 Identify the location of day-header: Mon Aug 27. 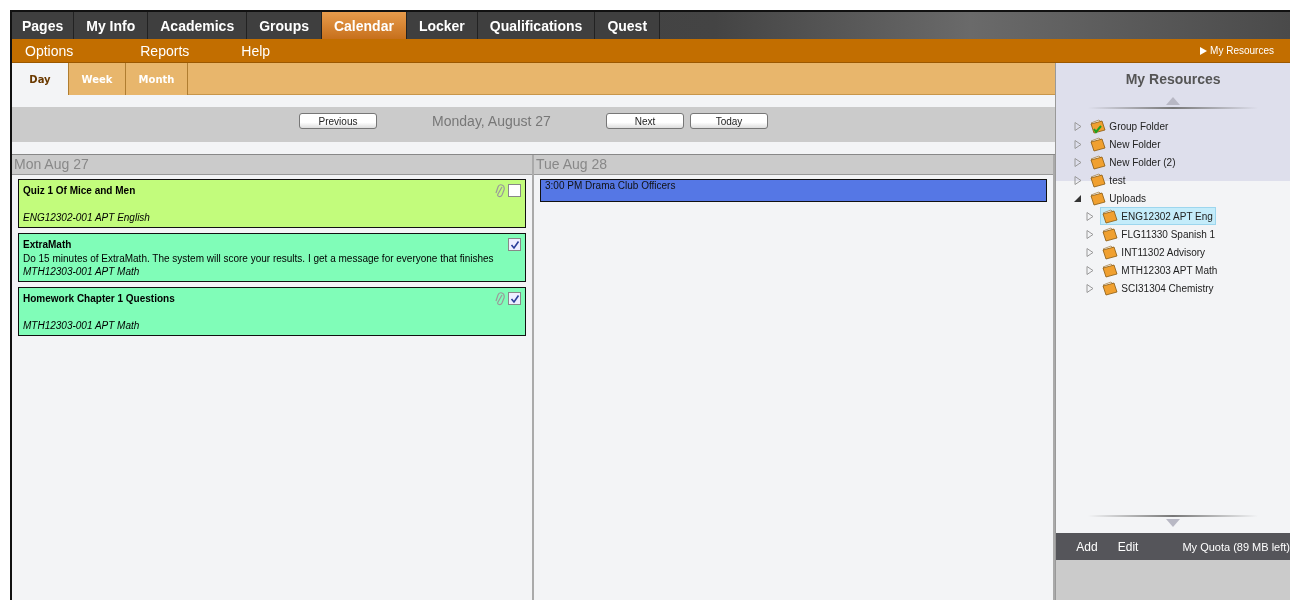
(272, 165).